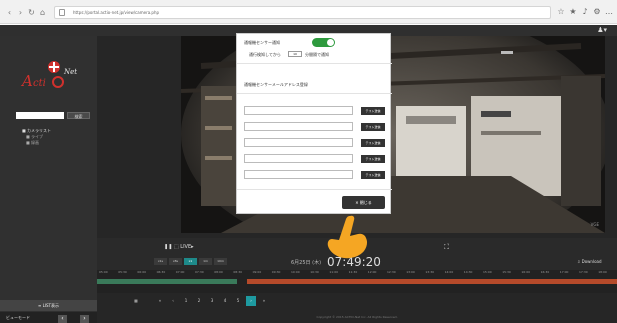 The width and height of the screenshot is (617, 323). I want to click on bookmark-icon: ☆, so click(561, 12).